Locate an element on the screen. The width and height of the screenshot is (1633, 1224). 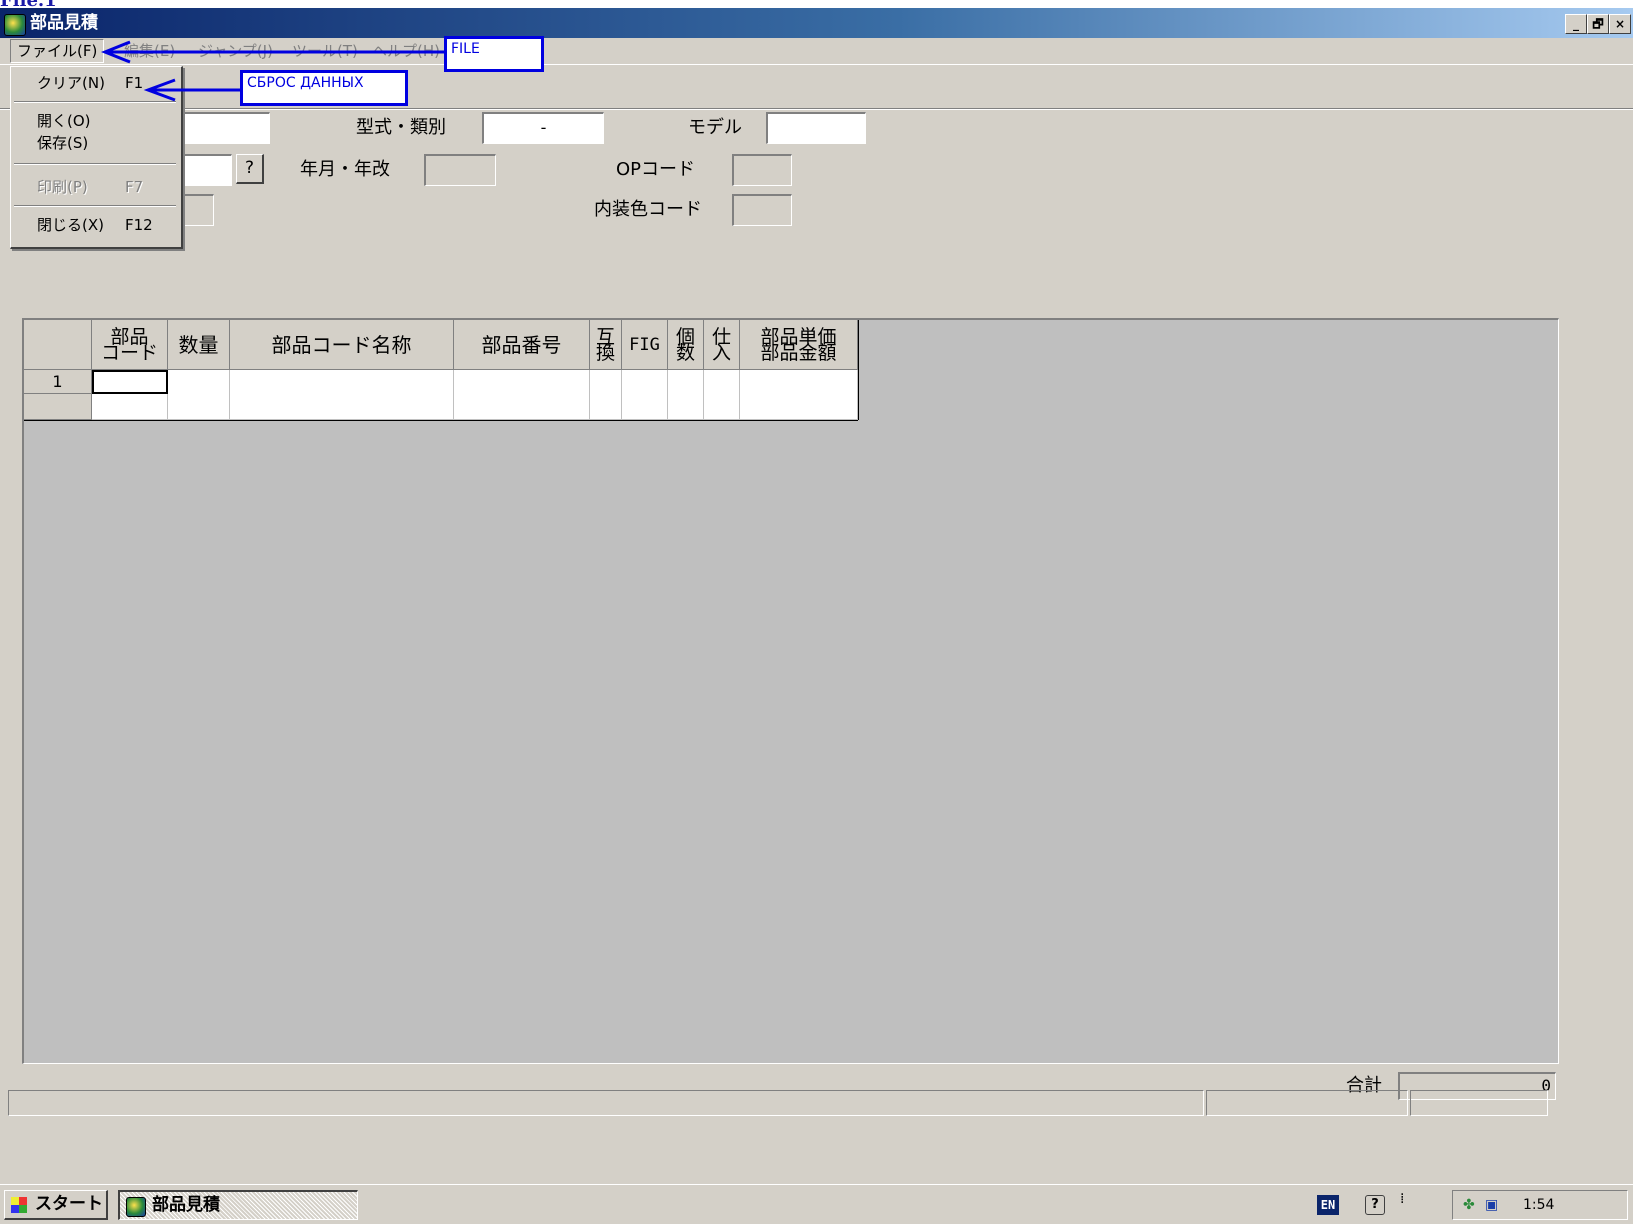
grid-corner-header is located at coordinates (58, 345).